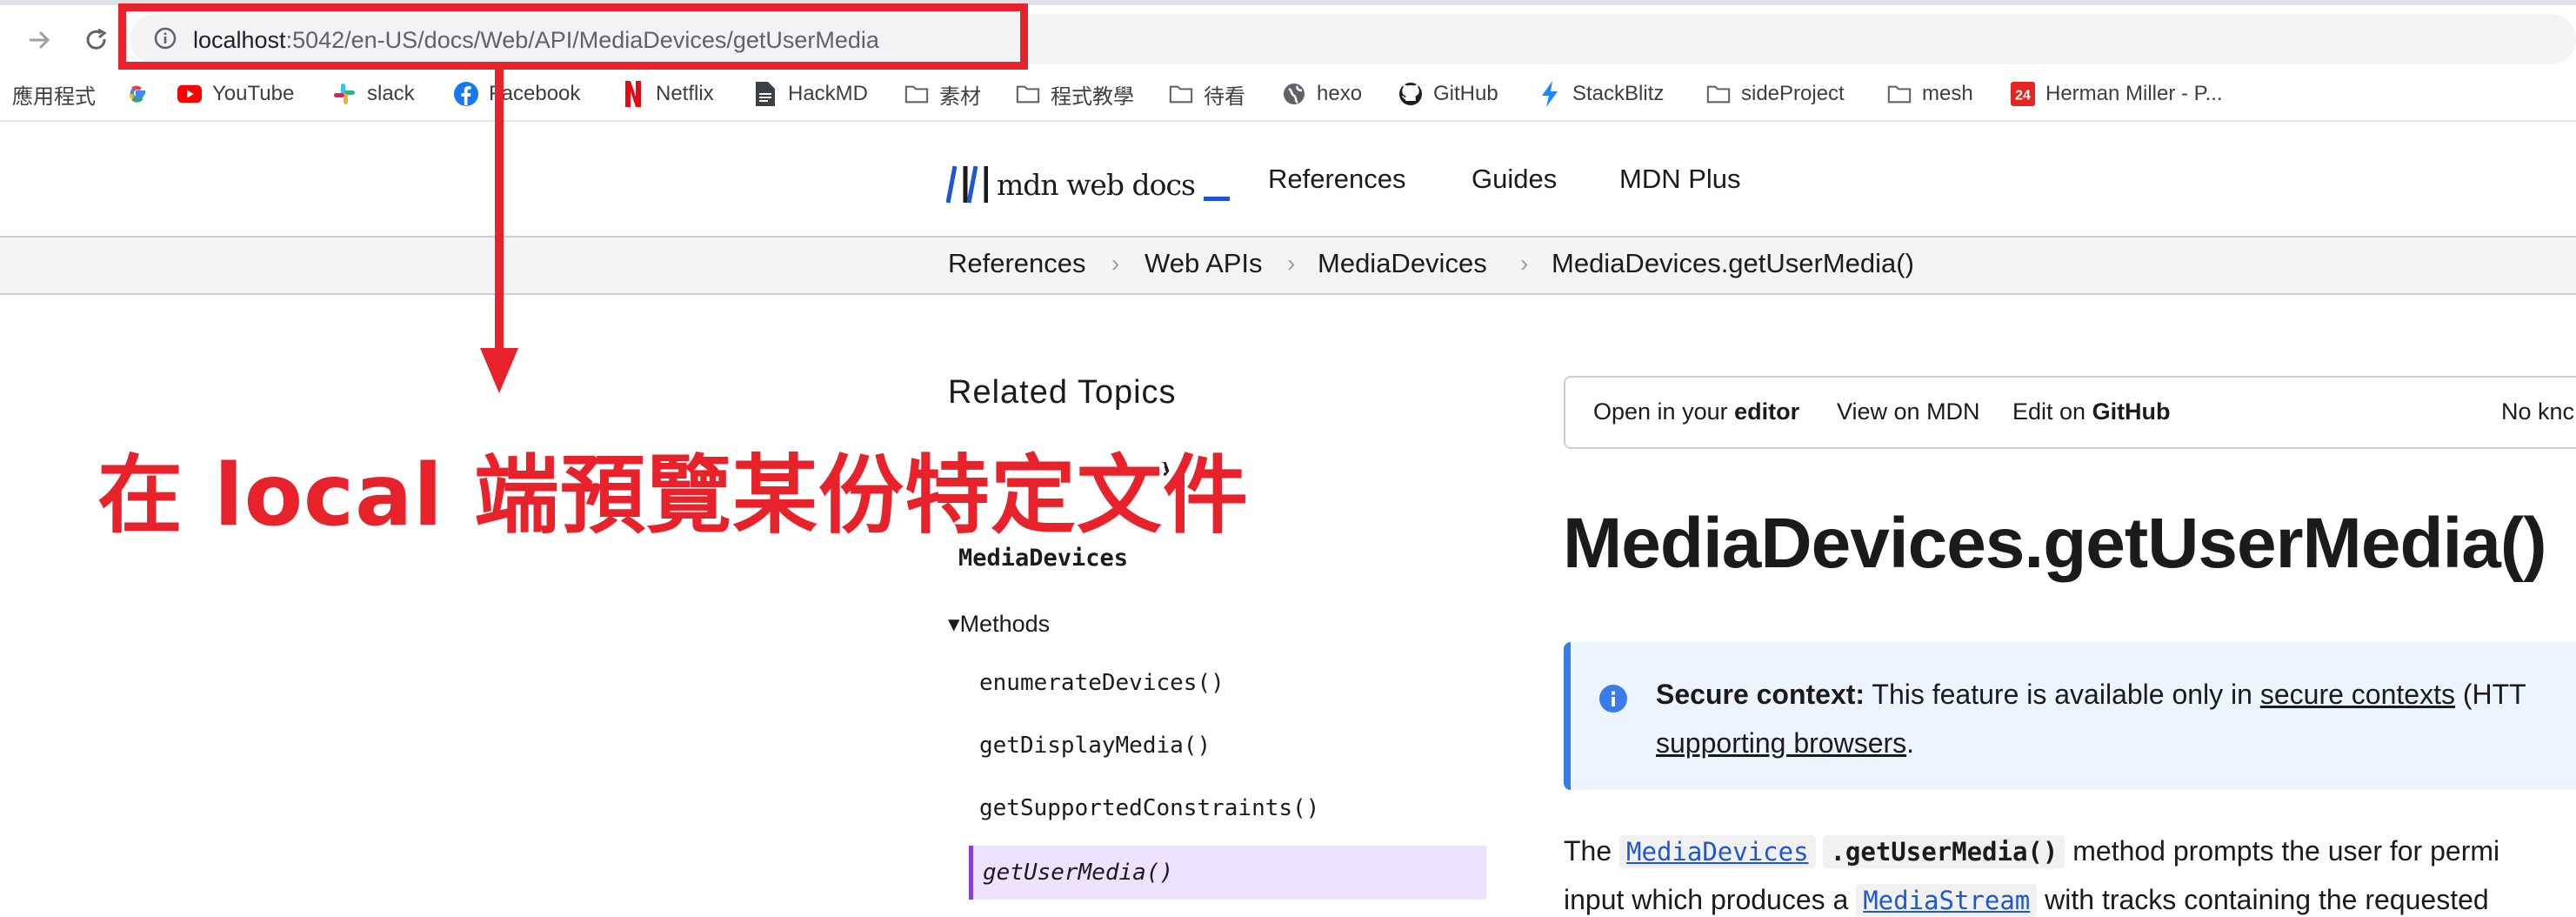 The width and height of the screenshot is (2576, 917). I want to click on info-circle-icon, so click(1613, 699).